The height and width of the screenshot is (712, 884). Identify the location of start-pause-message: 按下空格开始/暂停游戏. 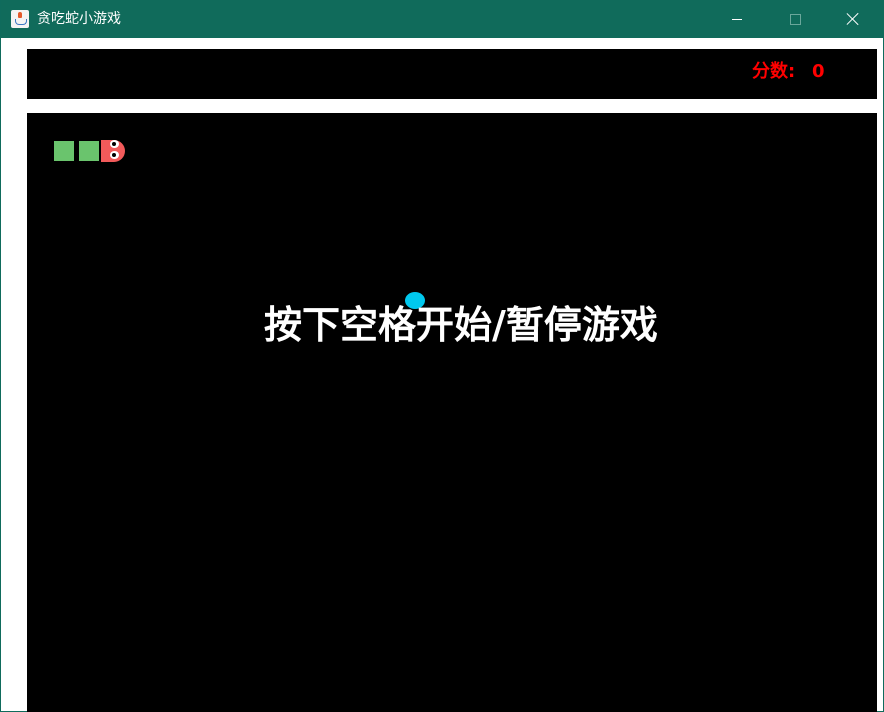
(461, 325).